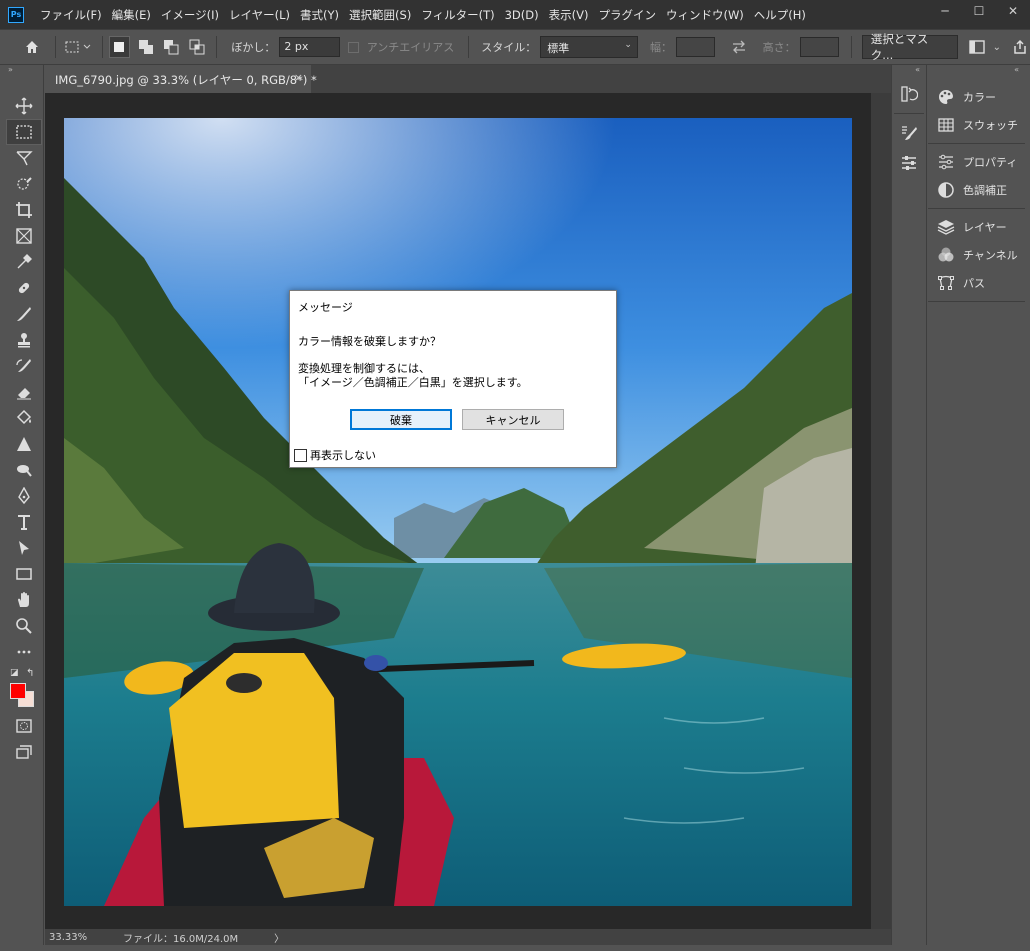 The height and width of the screenshot is (951, 1030). What do you see at coordinates (909, 505) in the screenshot?
I see `panel-icon-strip: «` at bounding box center [909, 505].